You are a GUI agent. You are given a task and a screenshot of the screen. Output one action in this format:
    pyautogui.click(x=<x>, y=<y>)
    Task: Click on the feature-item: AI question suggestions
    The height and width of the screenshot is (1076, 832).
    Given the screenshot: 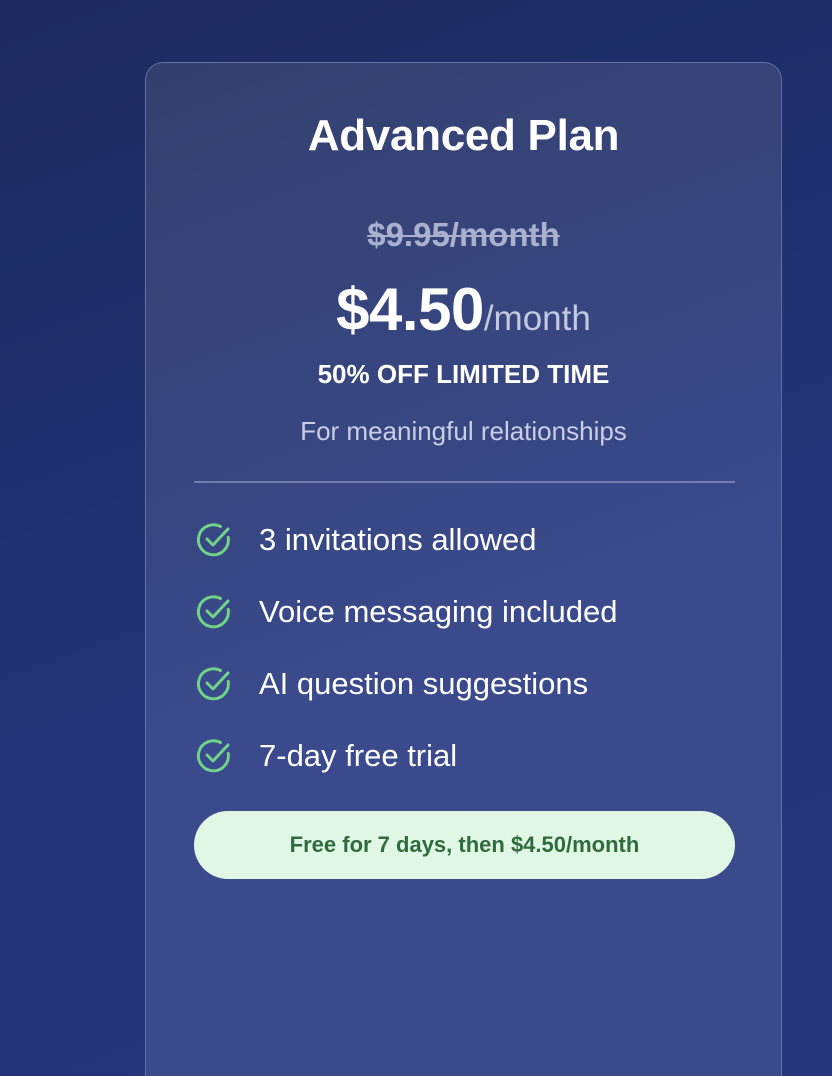 What is the action you would take?
    pyautogui.click(x=405, y=684)
    